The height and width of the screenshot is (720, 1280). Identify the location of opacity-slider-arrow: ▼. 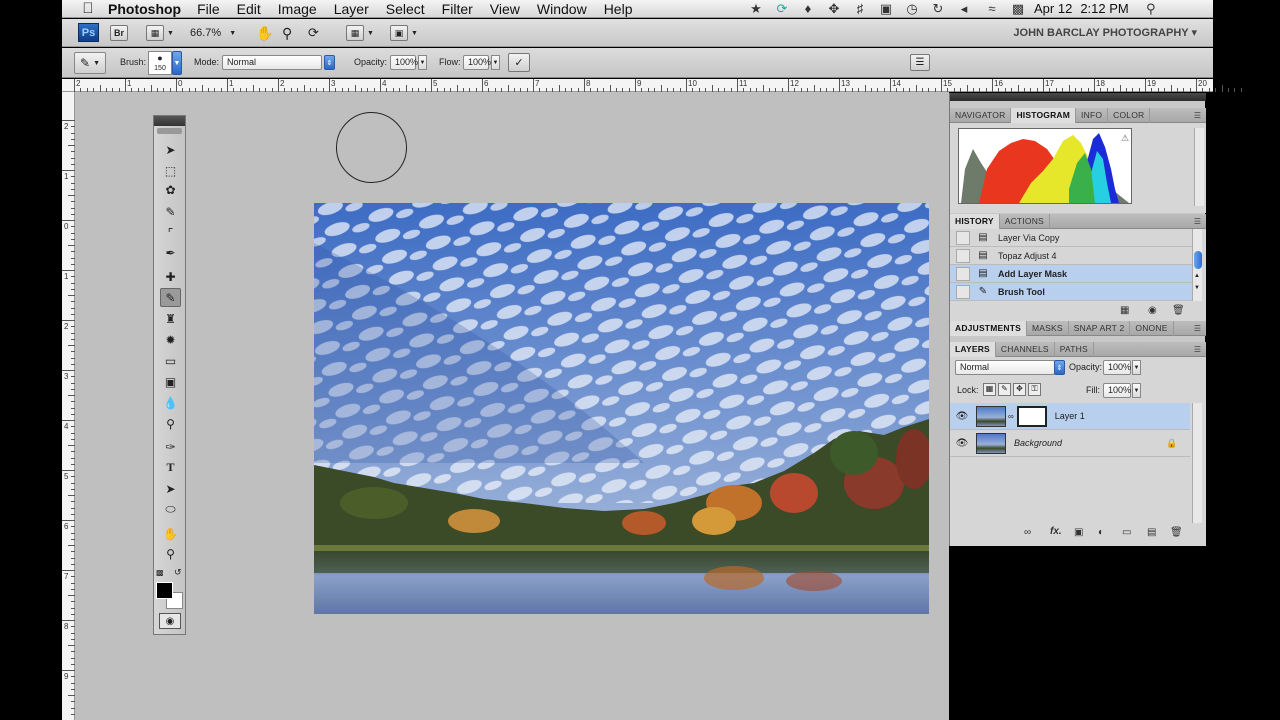
(422, 62).